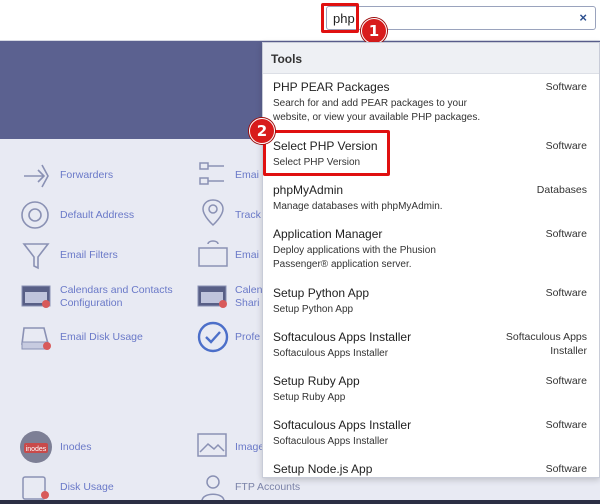 Image resolution: width=600 pixels, height=504 pixels. What do you see at coordinates (326, 153) in the screenshot?
I see `select-php-version-highlight-box` at bounding box center [326, 153].